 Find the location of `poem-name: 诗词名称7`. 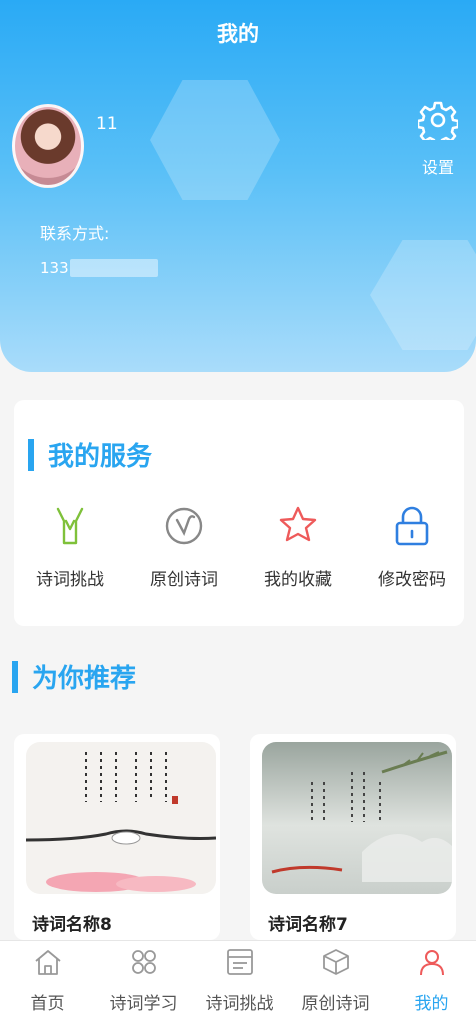

poem-name: 诗词名称7 is located at coordinates (308, 925).